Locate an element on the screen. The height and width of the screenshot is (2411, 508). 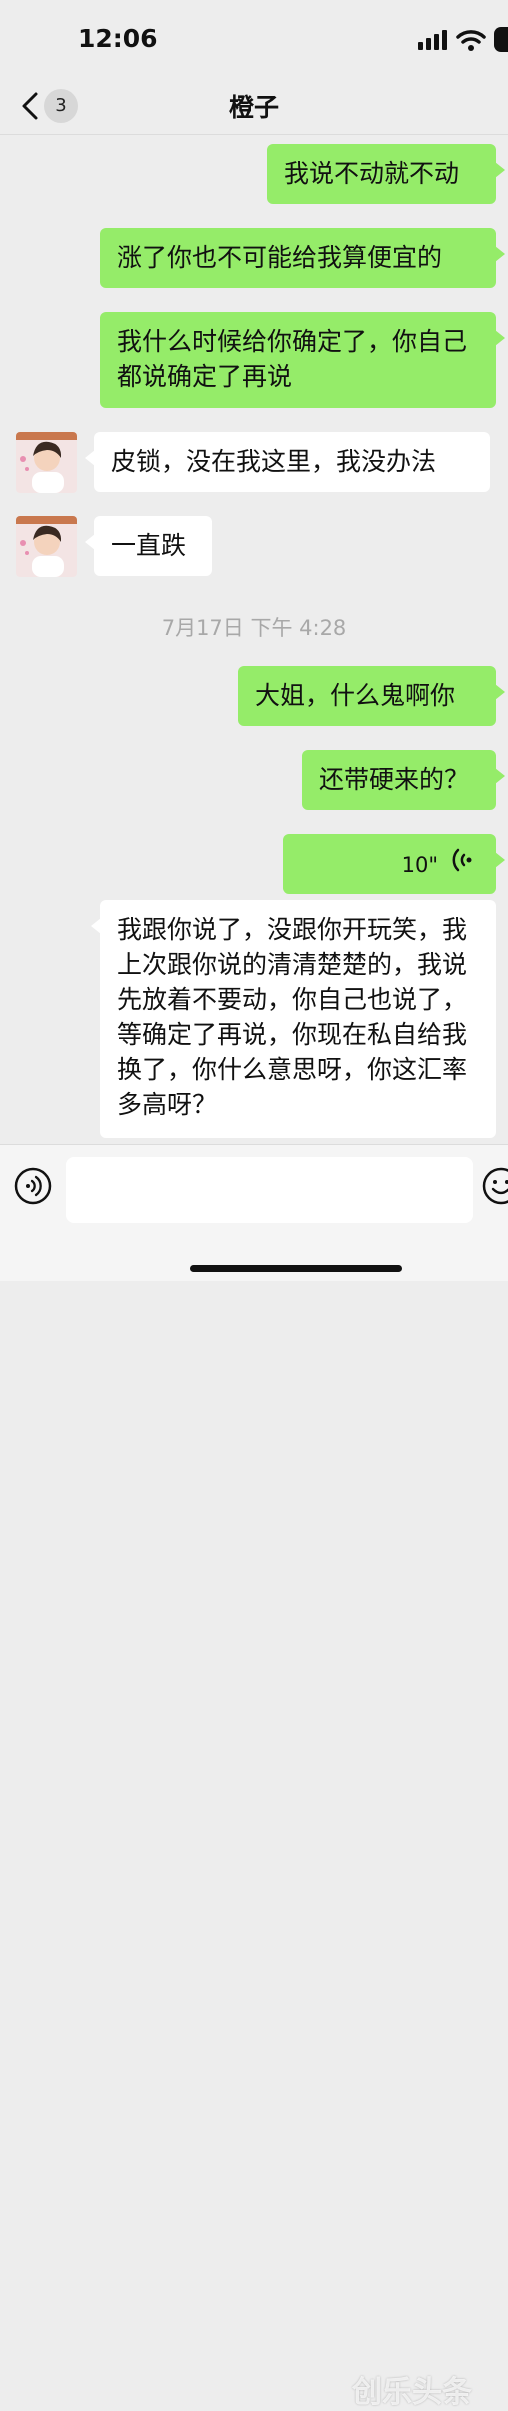
cellular-signal-icon is located at coordinates (432, 40).